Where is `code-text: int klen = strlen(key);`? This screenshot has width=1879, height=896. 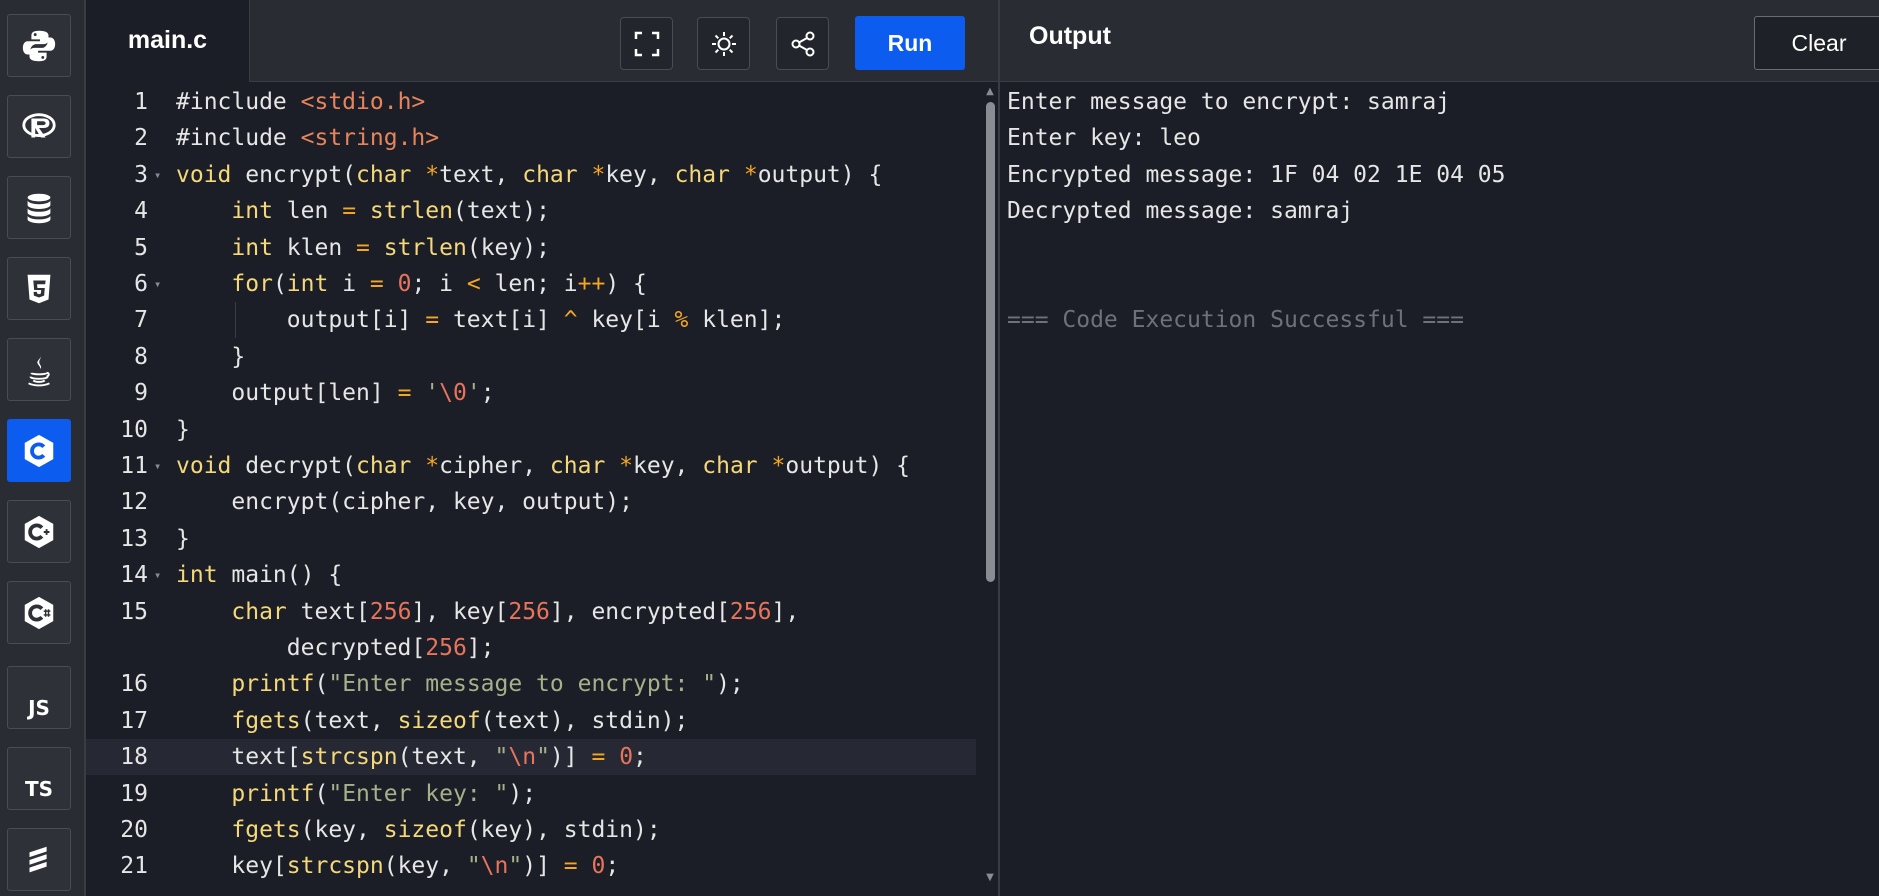 code-text: int klen = strlen(key); is located at coordinates (390, 247).